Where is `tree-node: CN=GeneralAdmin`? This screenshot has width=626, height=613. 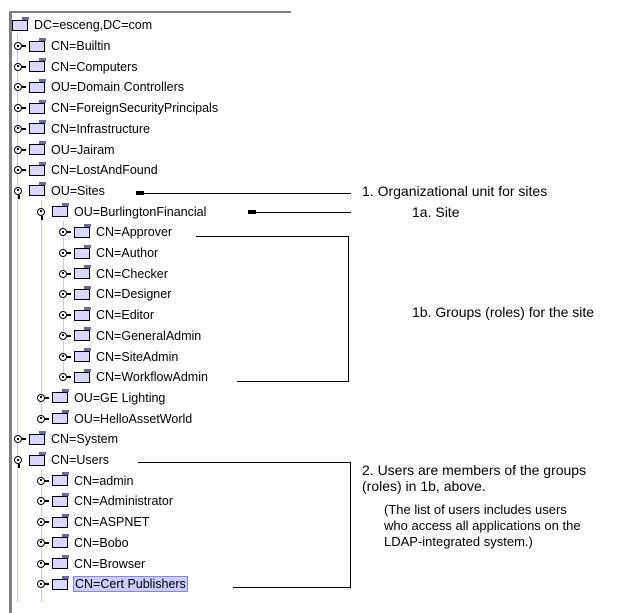
tree-node: CN=GeneralAdmin is located at coordinates (130, 336).